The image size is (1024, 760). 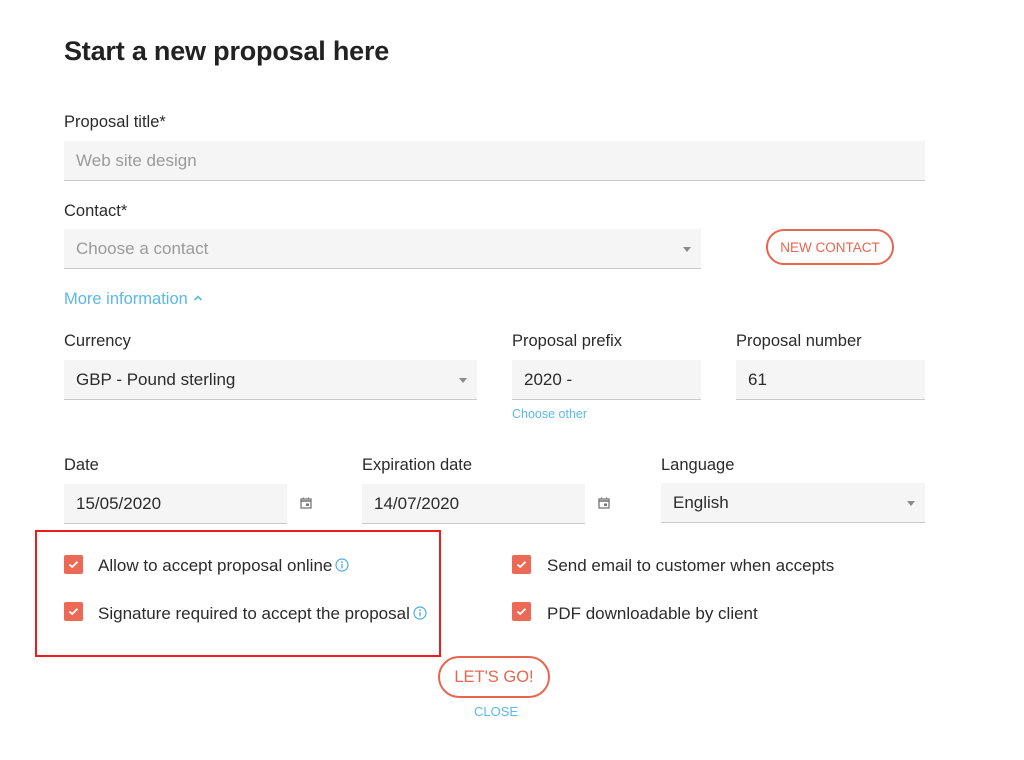 I want to click on currency-select: GBP - Pound sterling, so click(x=270, y=380).